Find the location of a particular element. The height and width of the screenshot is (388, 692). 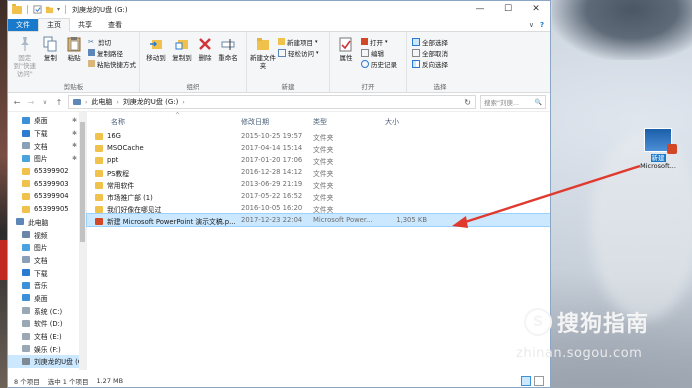

open-button: 打开 ▾ is located at coordinates (379, 42).